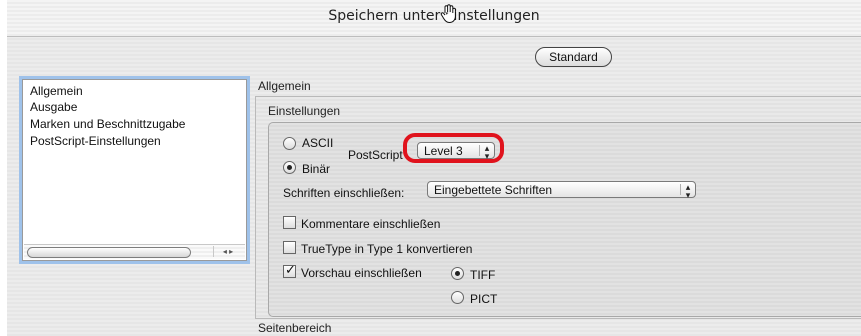 Image resolution: width=861 pixels, height=336 pixels. I want to click on sidebar-item-allgemein: Allgemein, so click(56, 91).